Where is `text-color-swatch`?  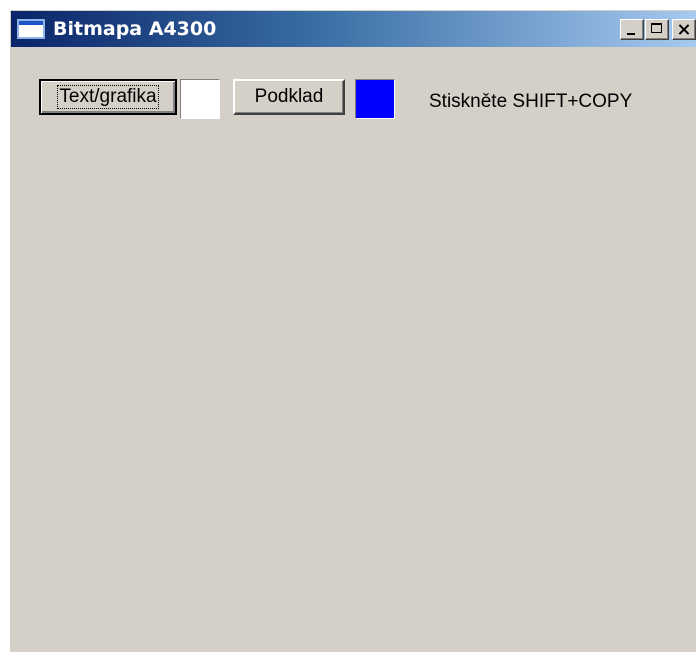 text-color-swatch is located at coordinates (200, 99).